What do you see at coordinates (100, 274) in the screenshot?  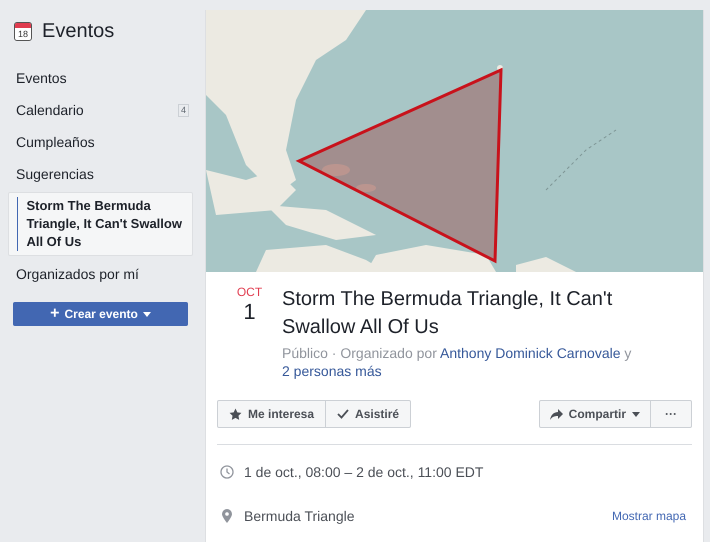 I see `sidebar-item: Organizados por mí` at bounding box center [100, 274].